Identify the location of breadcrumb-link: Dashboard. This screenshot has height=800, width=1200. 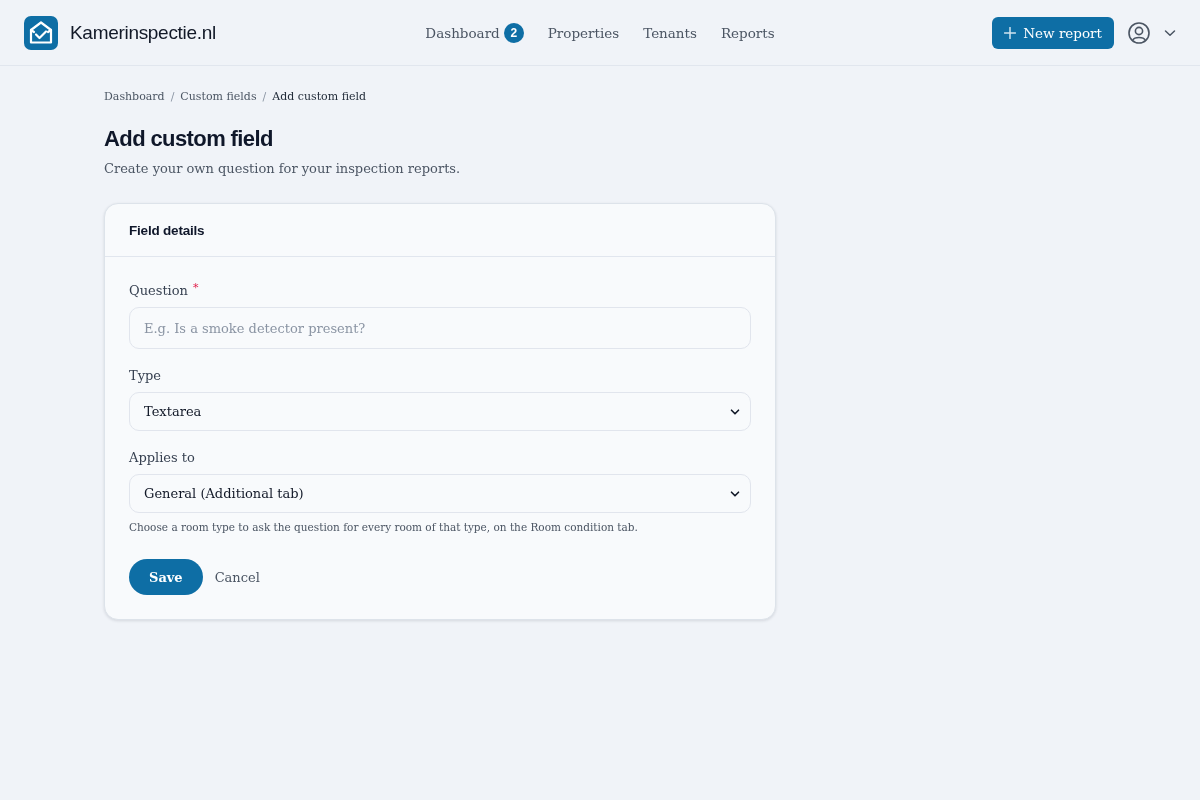
(134, 96).